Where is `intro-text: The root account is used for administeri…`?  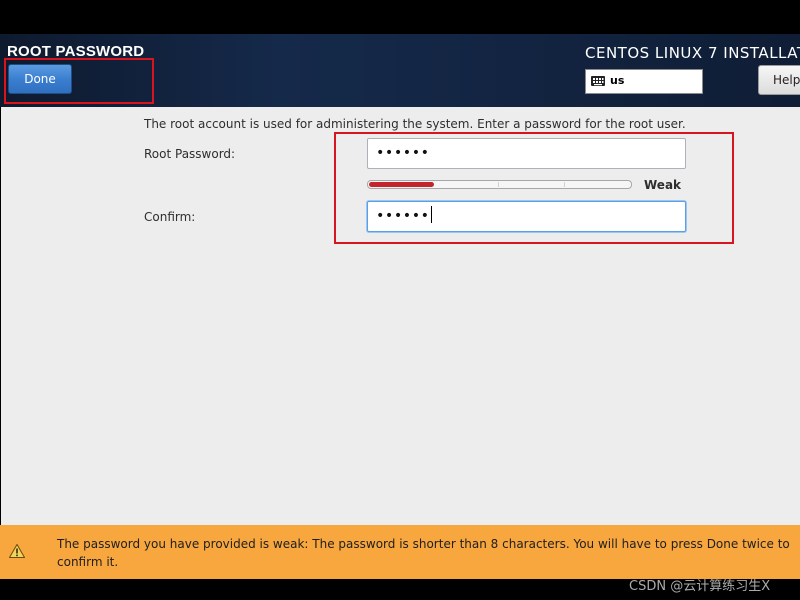 intro-text: The root account is used for administeri… is located at coordinates (415, 124).